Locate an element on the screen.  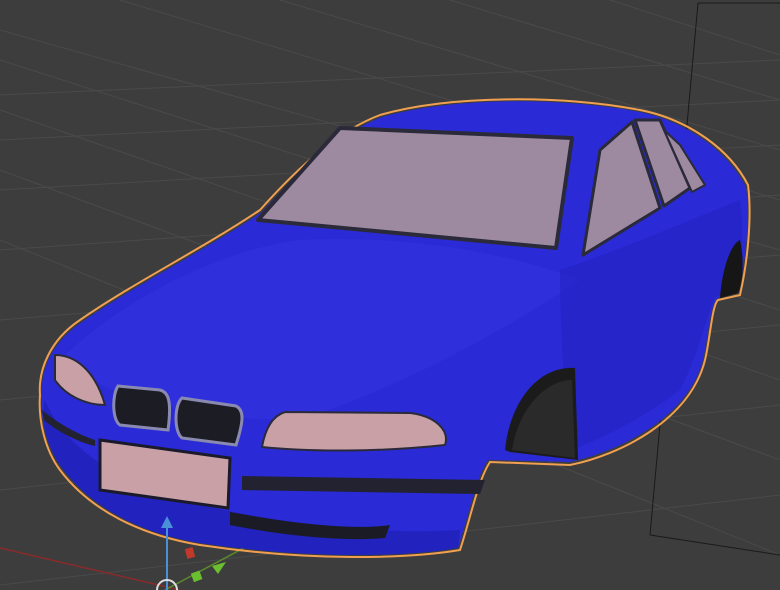
headlight-right is located at coordinates (353, 431).